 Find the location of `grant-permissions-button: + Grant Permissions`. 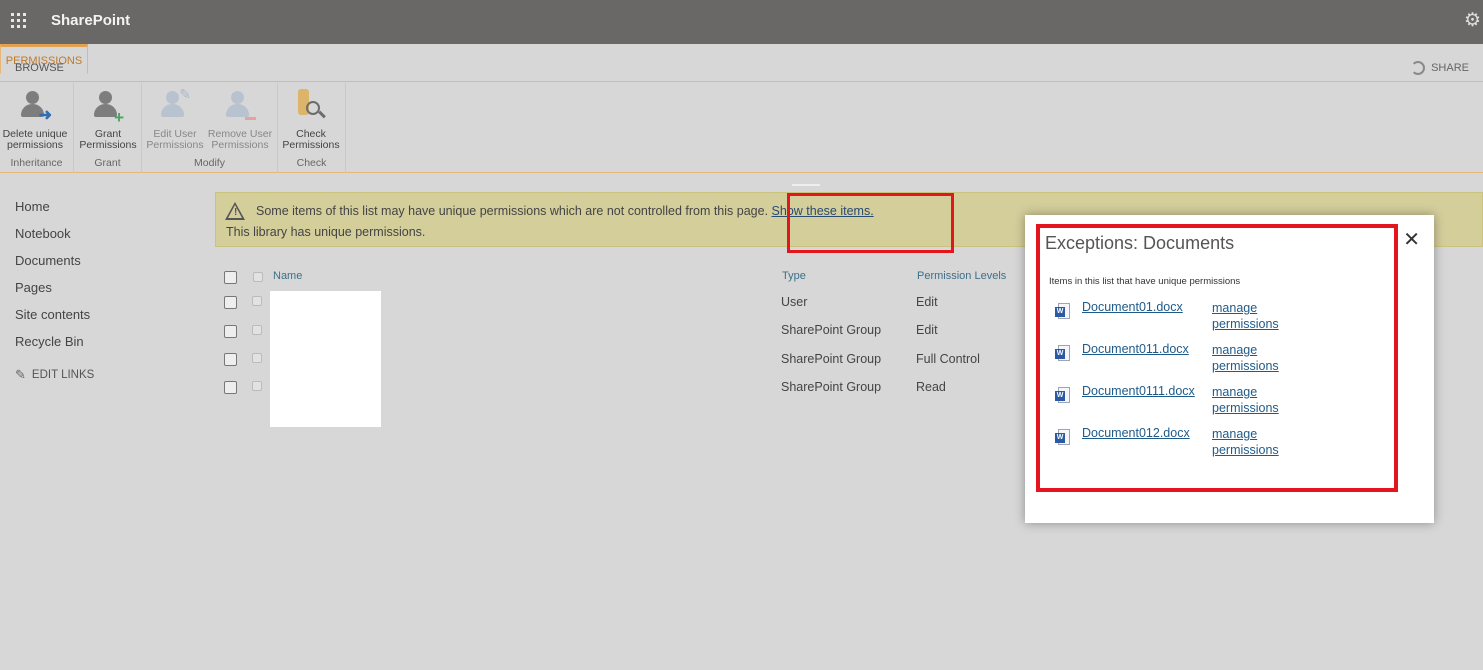

grant-permissions-button: + Grant Permissions is located at coordinates (108, 120).